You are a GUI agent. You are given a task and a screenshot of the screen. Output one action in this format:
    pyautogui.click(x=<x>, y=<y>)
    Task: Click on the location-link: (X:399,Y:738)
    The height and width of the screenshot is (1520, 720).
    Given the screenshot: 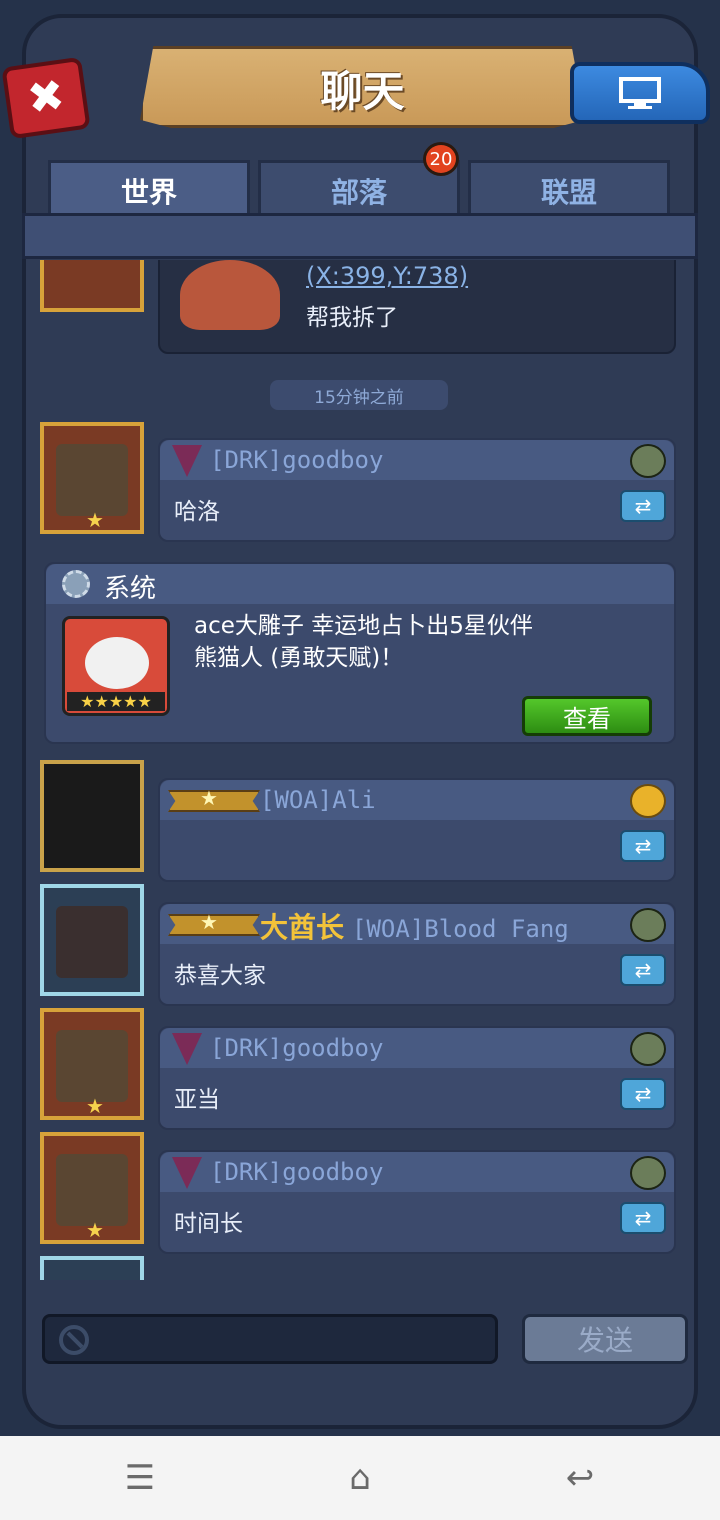 What is the action you would take?
    pyautogui.click(x=387, y=276)
    